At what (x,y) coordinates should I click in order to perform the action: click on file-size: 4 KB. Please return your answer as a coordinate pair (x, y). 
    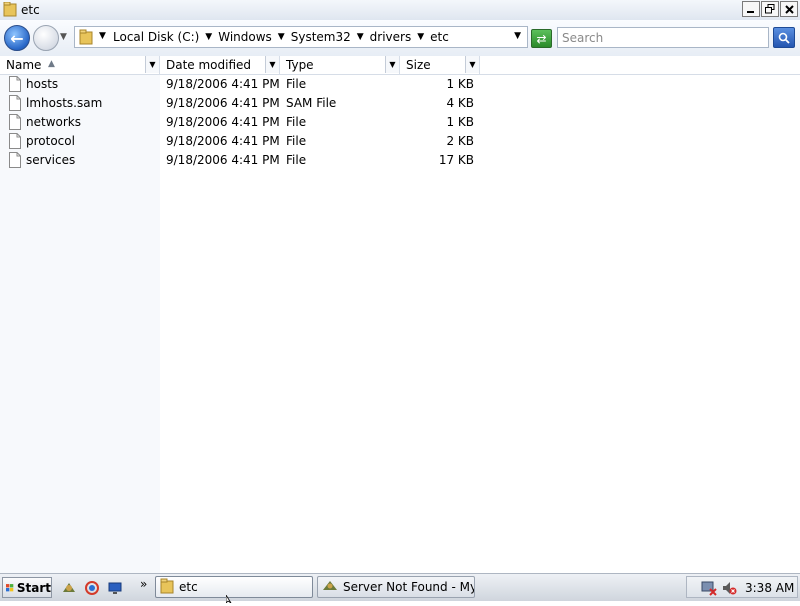
    Looking at the image, I should click on (460, 103).